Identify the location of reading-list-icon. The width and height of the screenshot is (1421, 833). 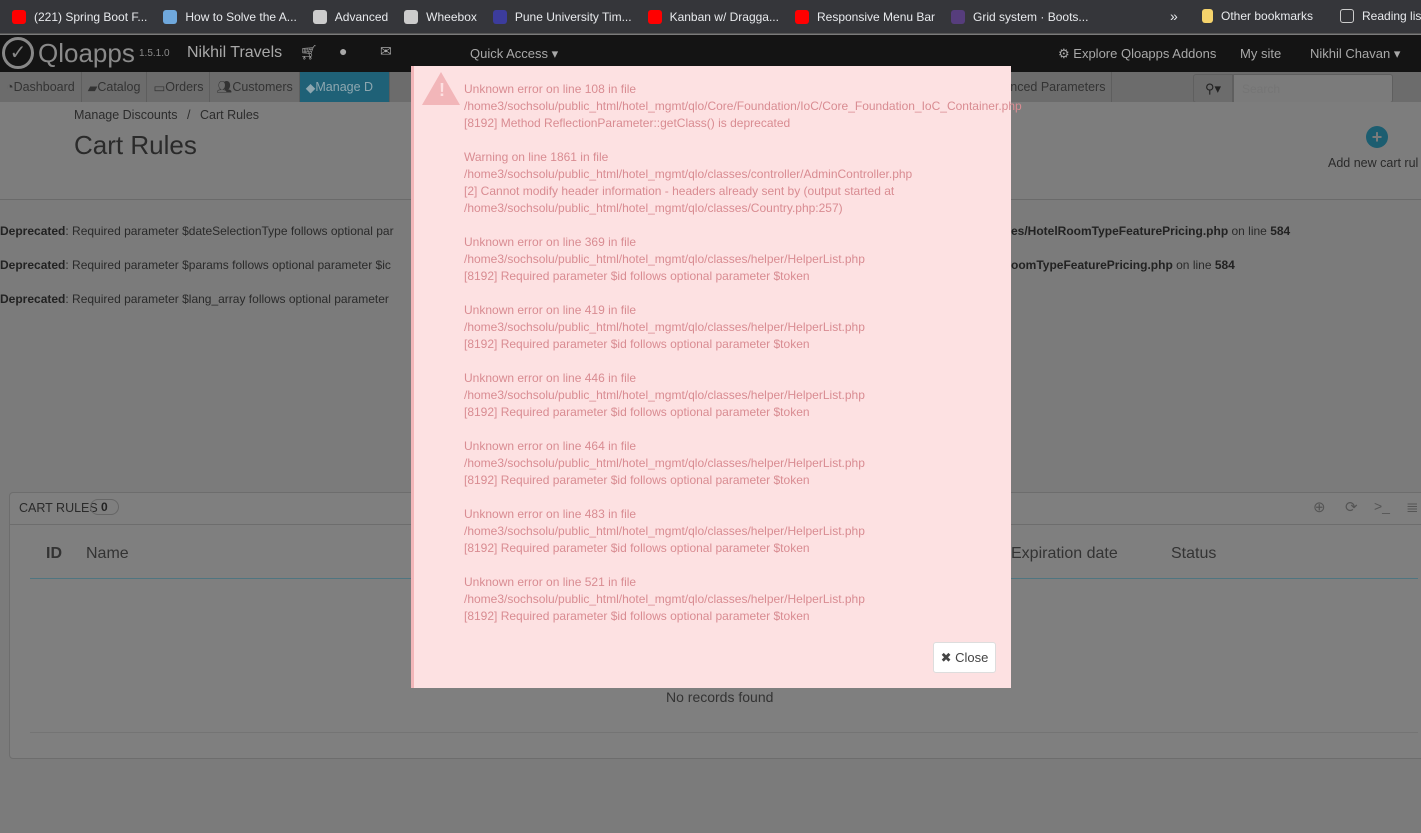
(1347, 16).